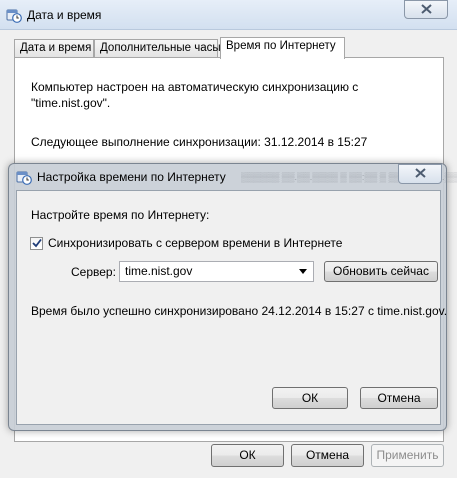 The image size is (457, 478). What do you see at coordinates (216, 271) in the screenshot?
I see `server-combobox: time.nist.gov` at bounding box center [216, 271].